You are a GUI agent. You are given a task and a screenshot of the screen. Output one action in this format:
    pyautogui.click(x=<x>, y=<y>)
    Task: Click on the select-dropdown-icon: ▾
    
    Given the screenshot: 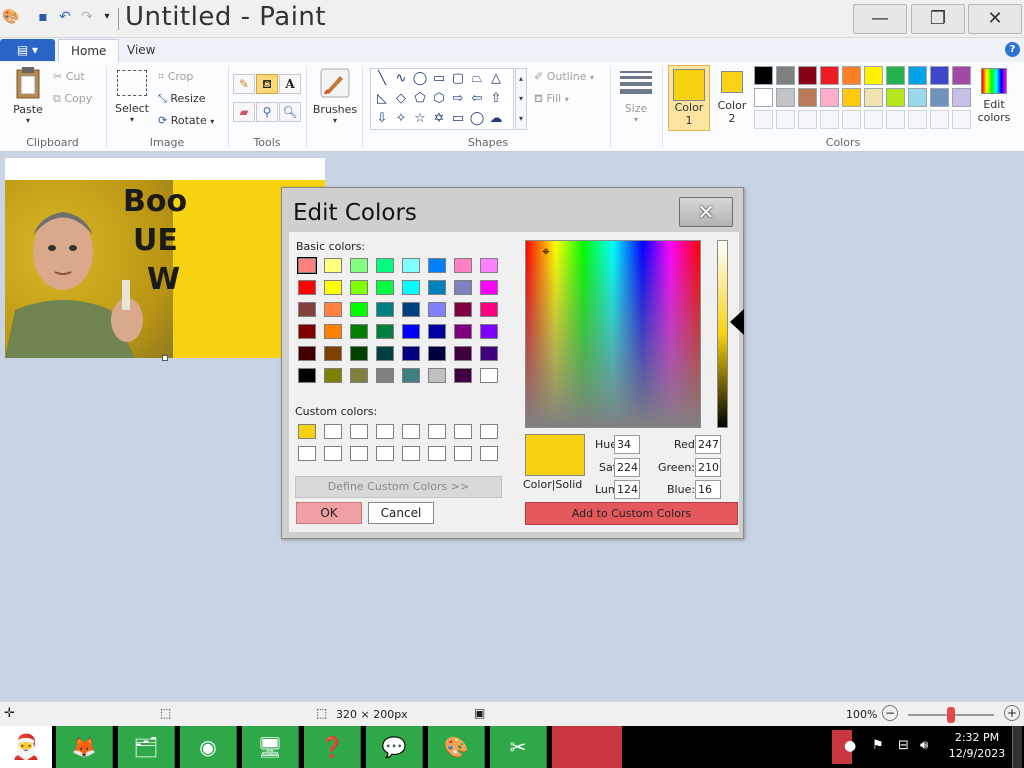 What is the action you would take?
    pyautogui.click(x=132, y=119)
    